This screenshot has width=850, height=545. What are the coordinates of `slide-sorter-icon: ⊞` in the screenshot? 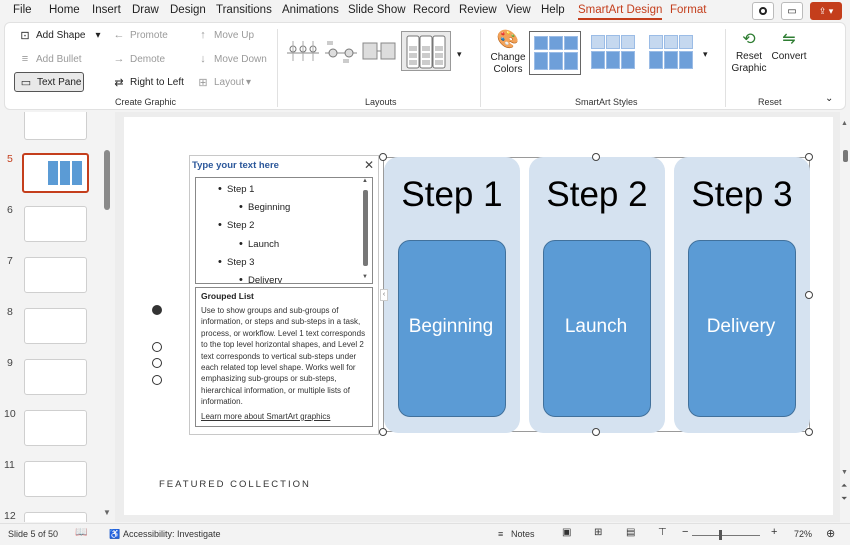 It's located at (598, 532).